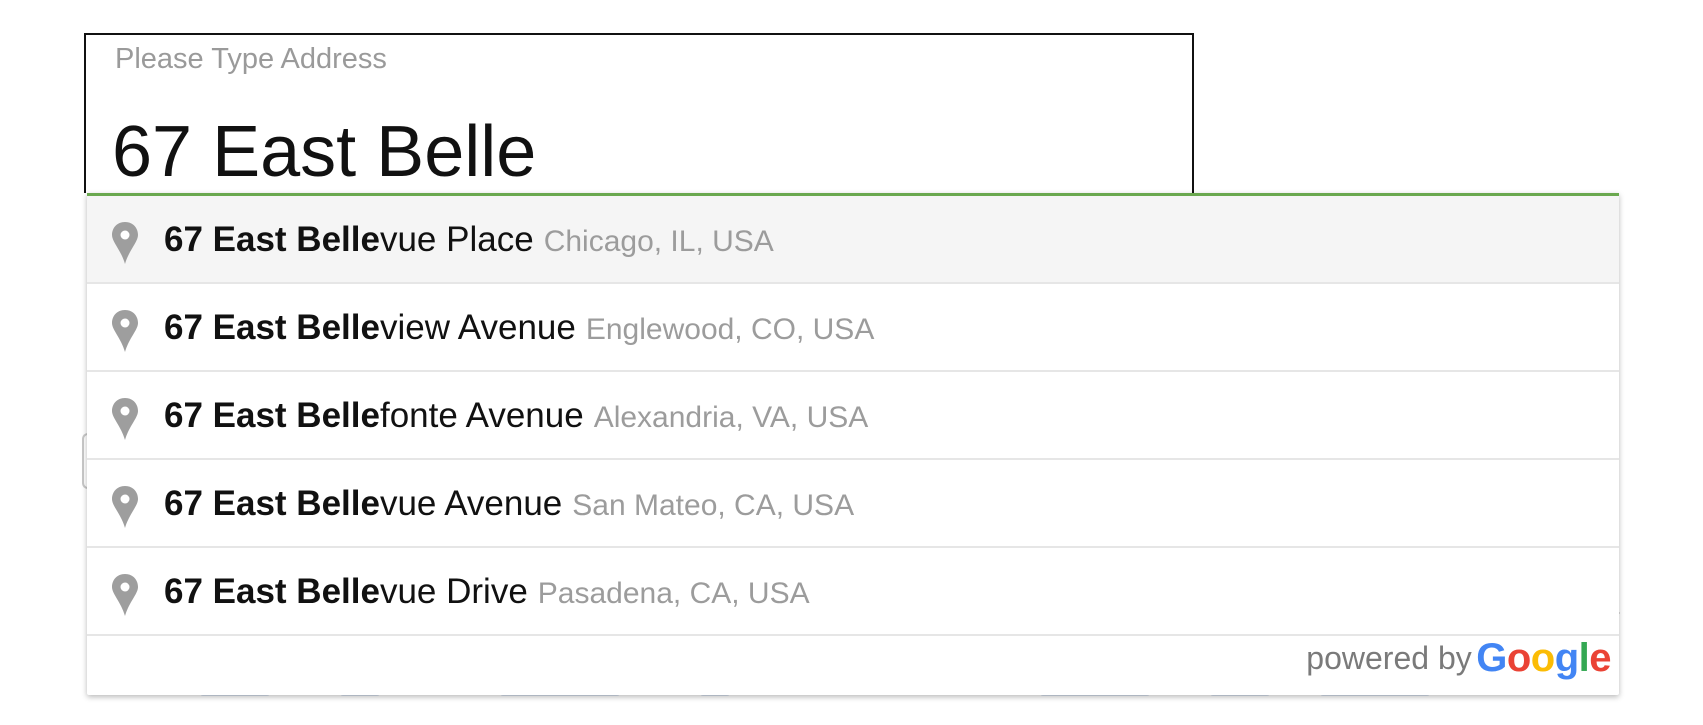 This screenshot has width=1703, height=725. I want to click on suggestion-secondary-text: San Mateo, CA, USA, so click(713, 505).